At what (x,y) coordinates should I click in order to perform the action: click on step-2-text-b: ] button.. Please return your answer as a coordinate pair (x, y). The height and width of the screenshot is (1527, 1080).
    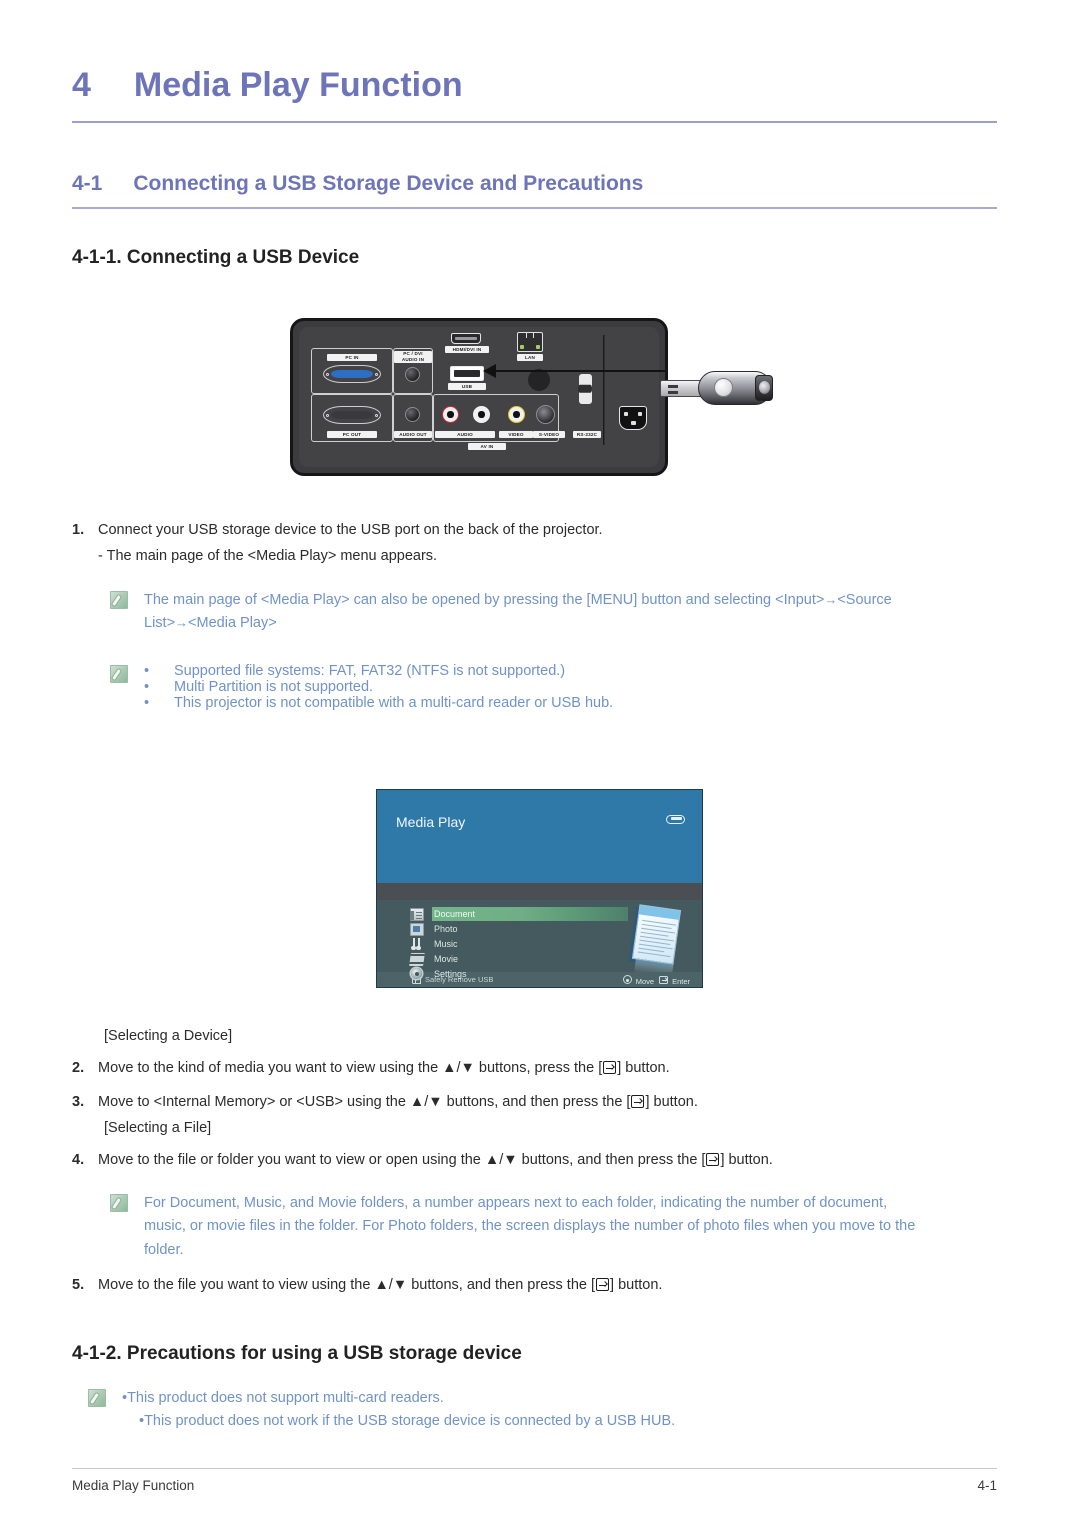
    Looking at the image, I should click on (643, 1068).